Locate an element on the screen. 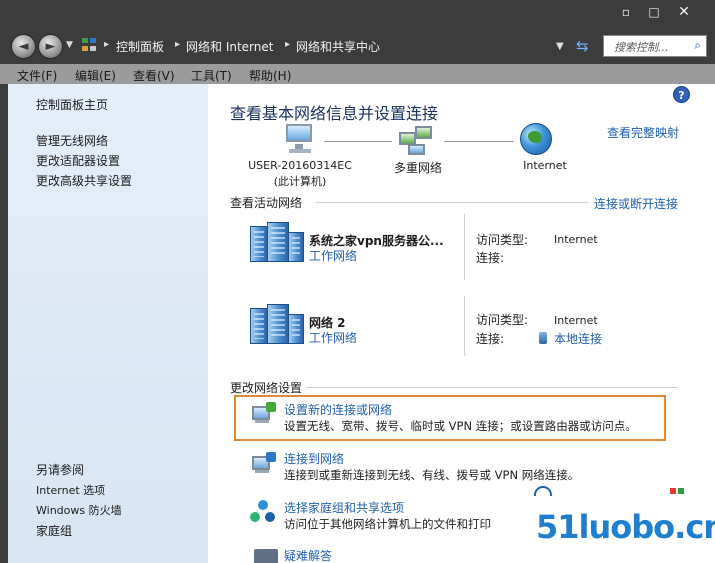 The height and width of the screenshot is (563, 715). multiple-networks-icon is located at coordinates (417, 141).